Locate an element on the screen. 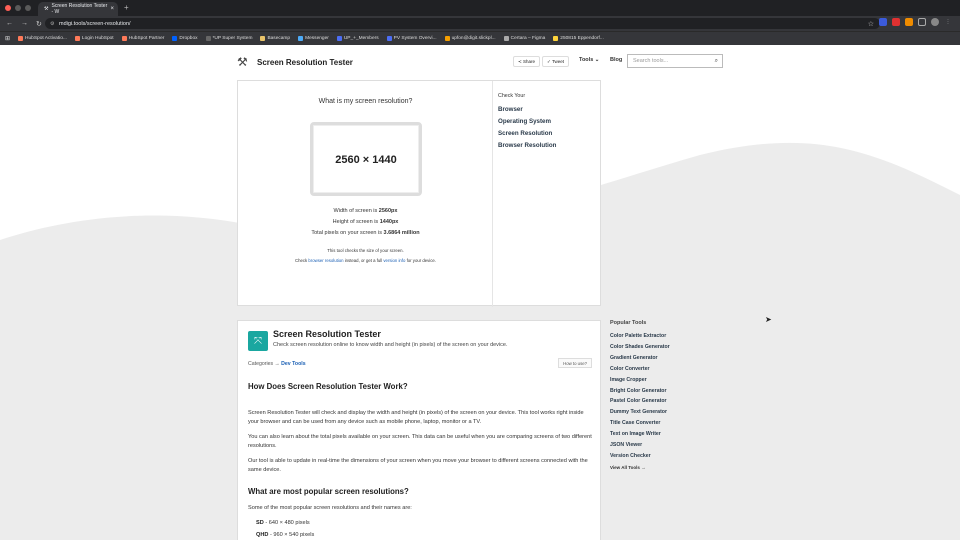  monitor-display: 2560 × 1440 is located at coordinates (366, 159).